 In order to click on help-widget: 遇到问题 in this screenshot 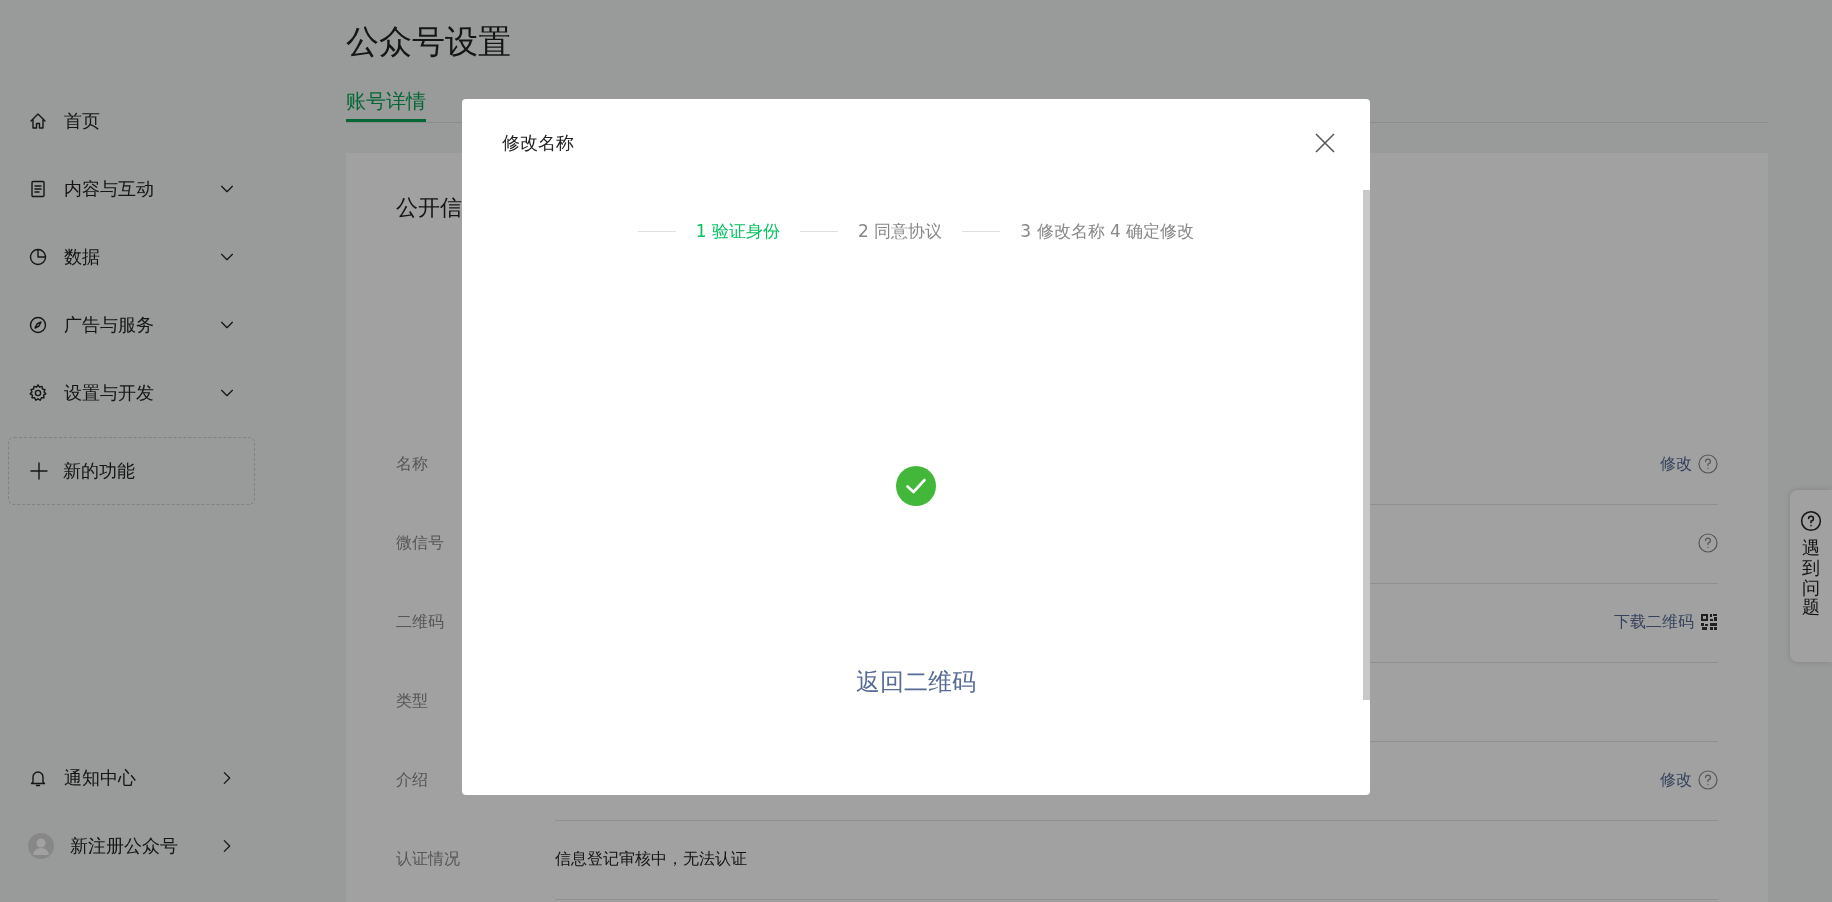, I will do `click(1811, 576)`.